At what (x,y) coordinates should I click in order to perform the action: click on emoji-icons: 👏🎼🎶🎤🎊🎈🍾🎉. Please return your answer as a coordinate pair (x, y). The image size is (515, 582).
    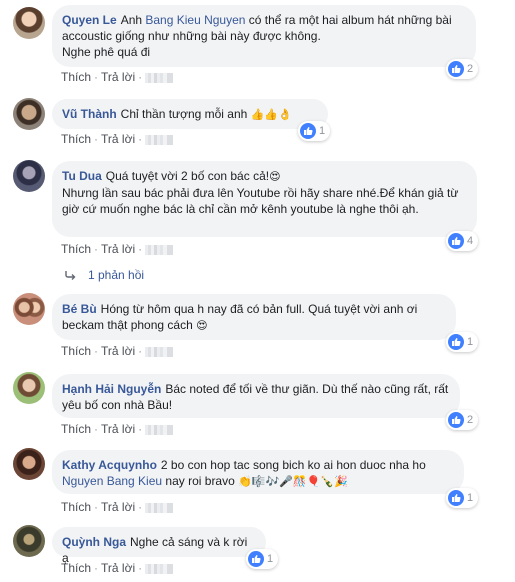
    Looking at the image, I should click on (293, 481).